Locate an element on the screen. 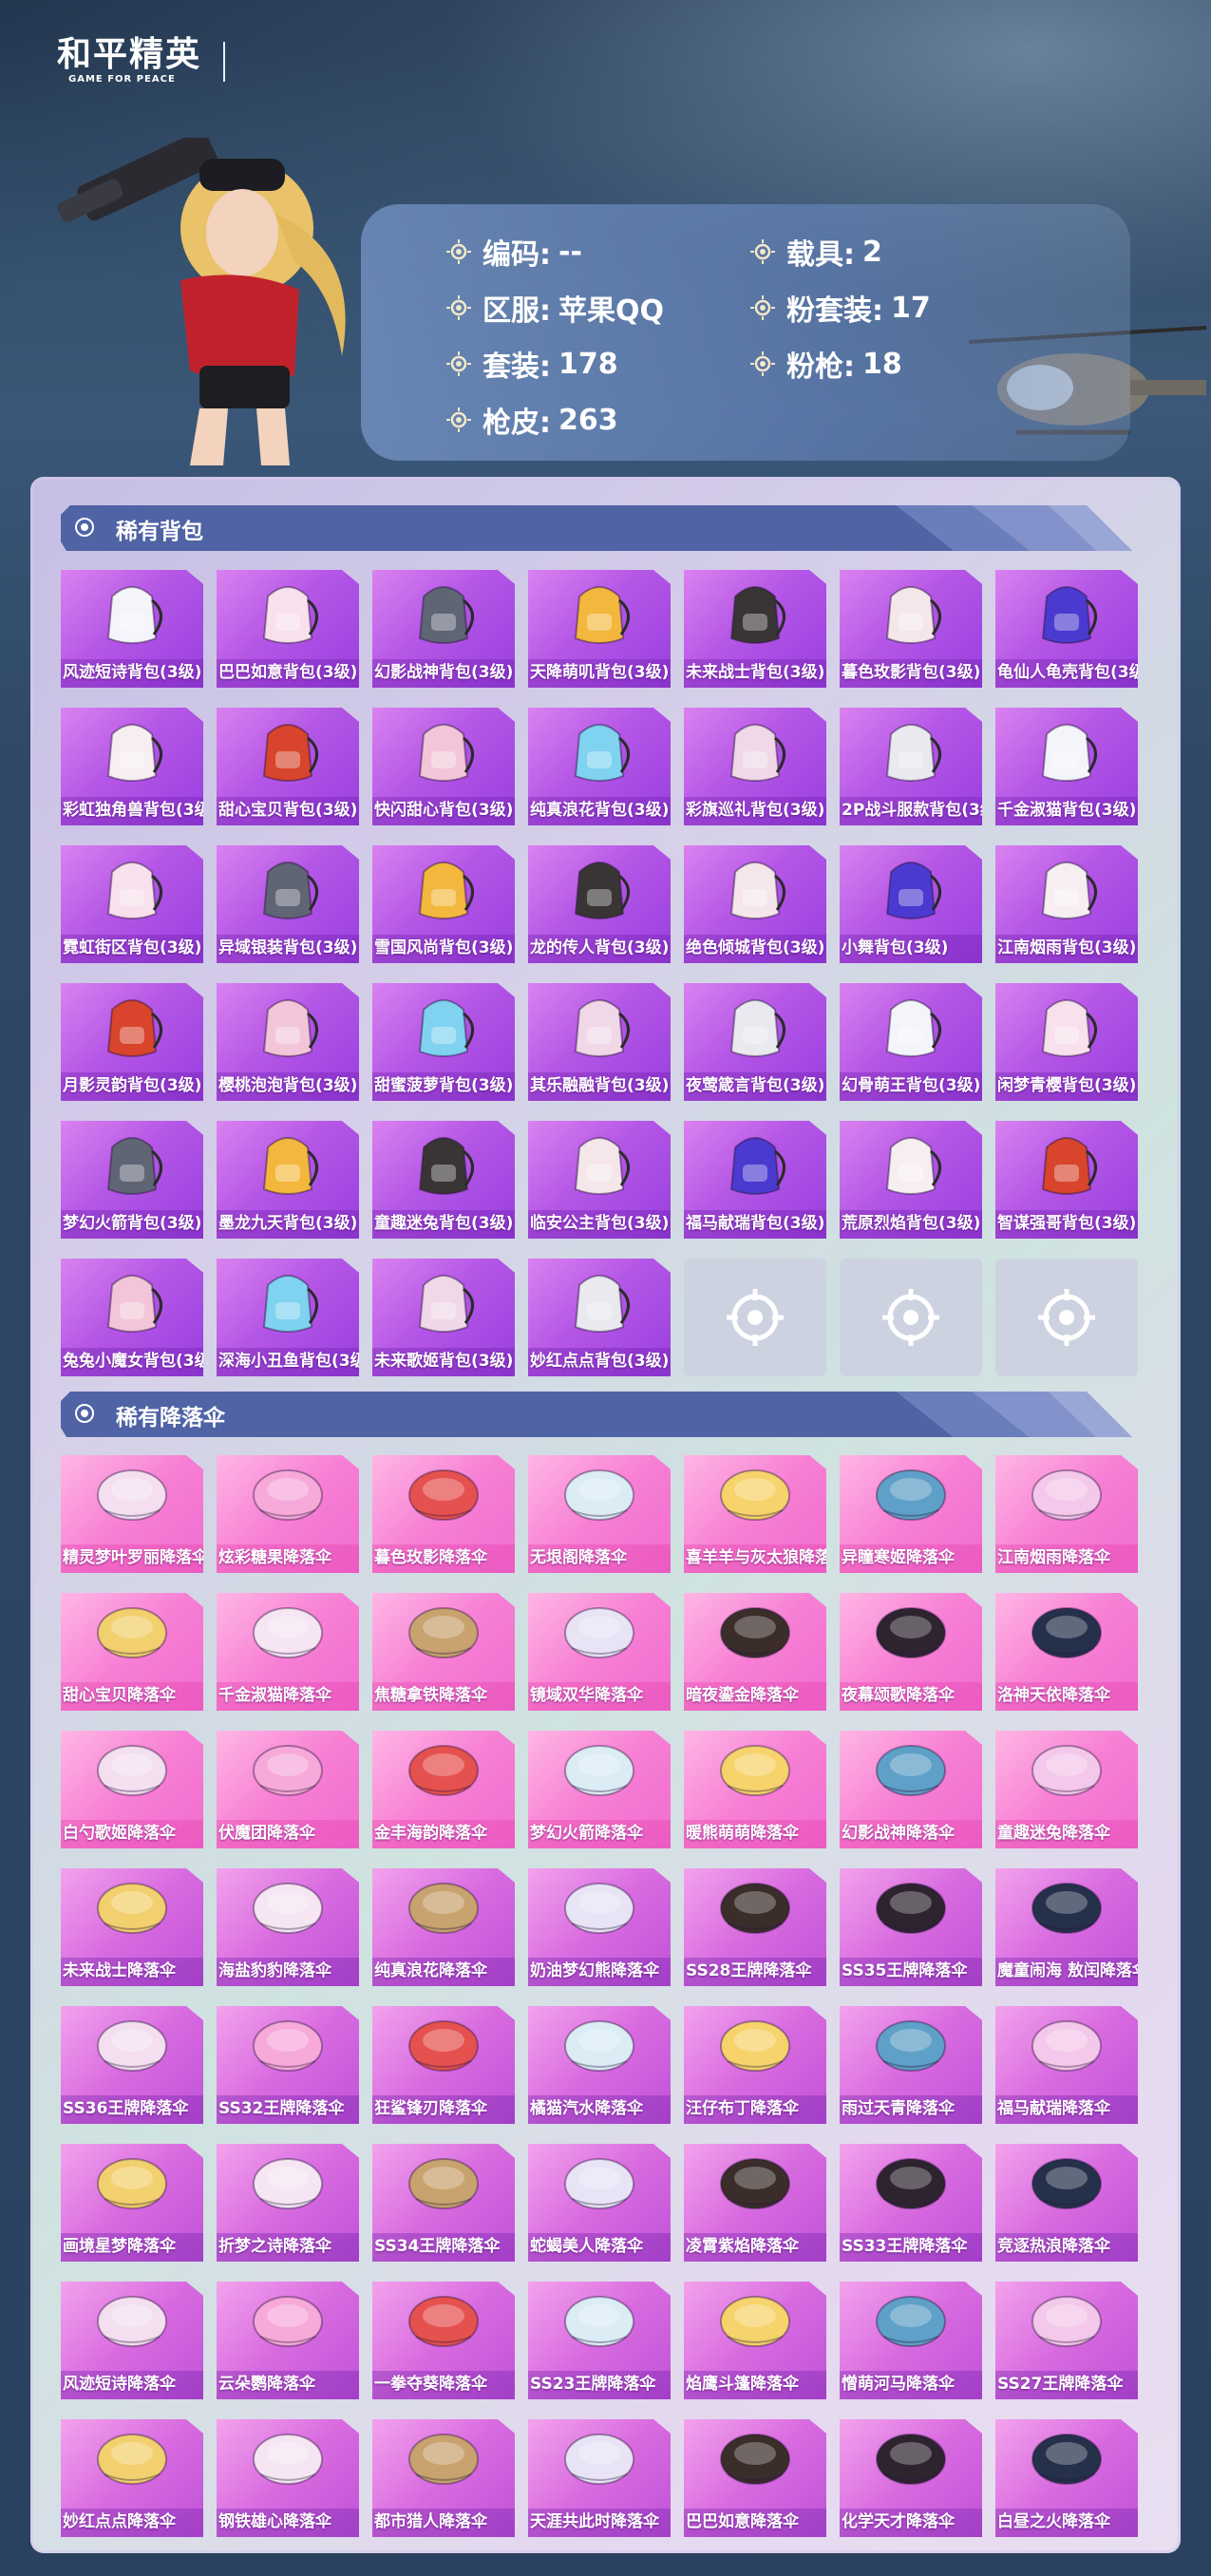 This screenshot has height=2576, width=1211. parachute-item: 焰鹰斗篷降落伞 is located at coordinates (755, 2340).